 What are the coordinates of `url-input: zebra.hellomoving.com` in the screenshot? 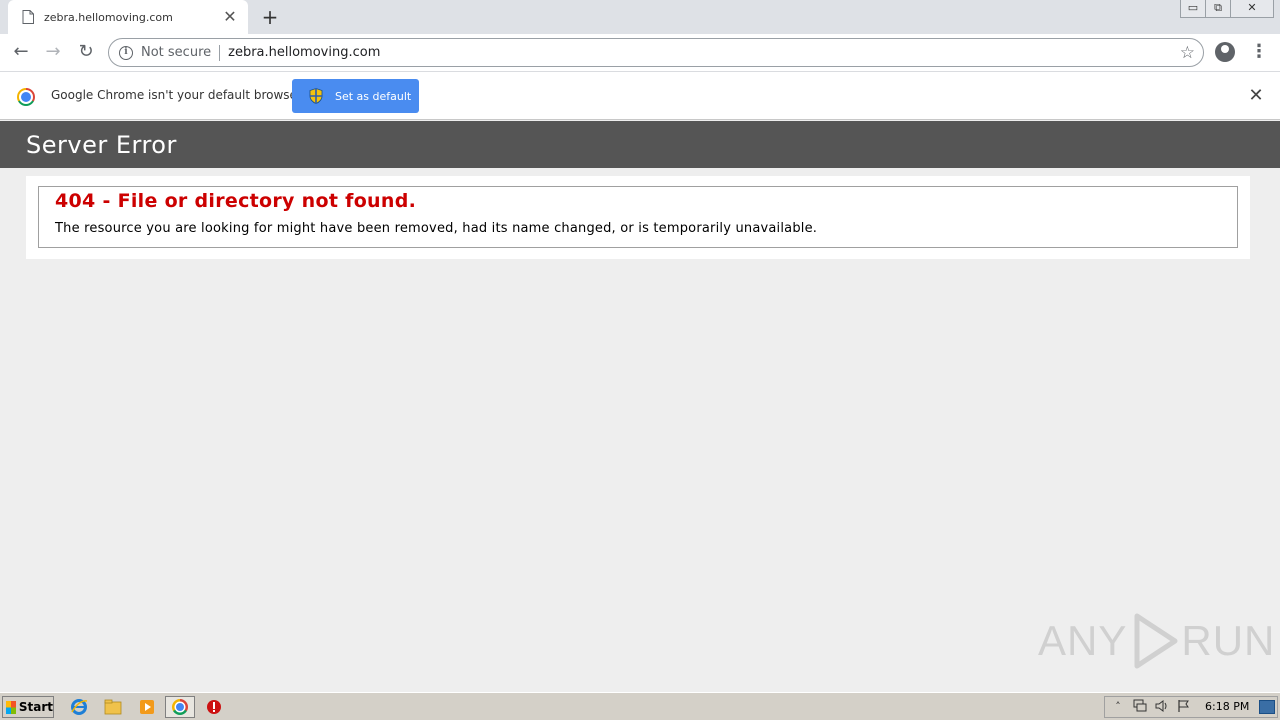 It's located at (704, 52).